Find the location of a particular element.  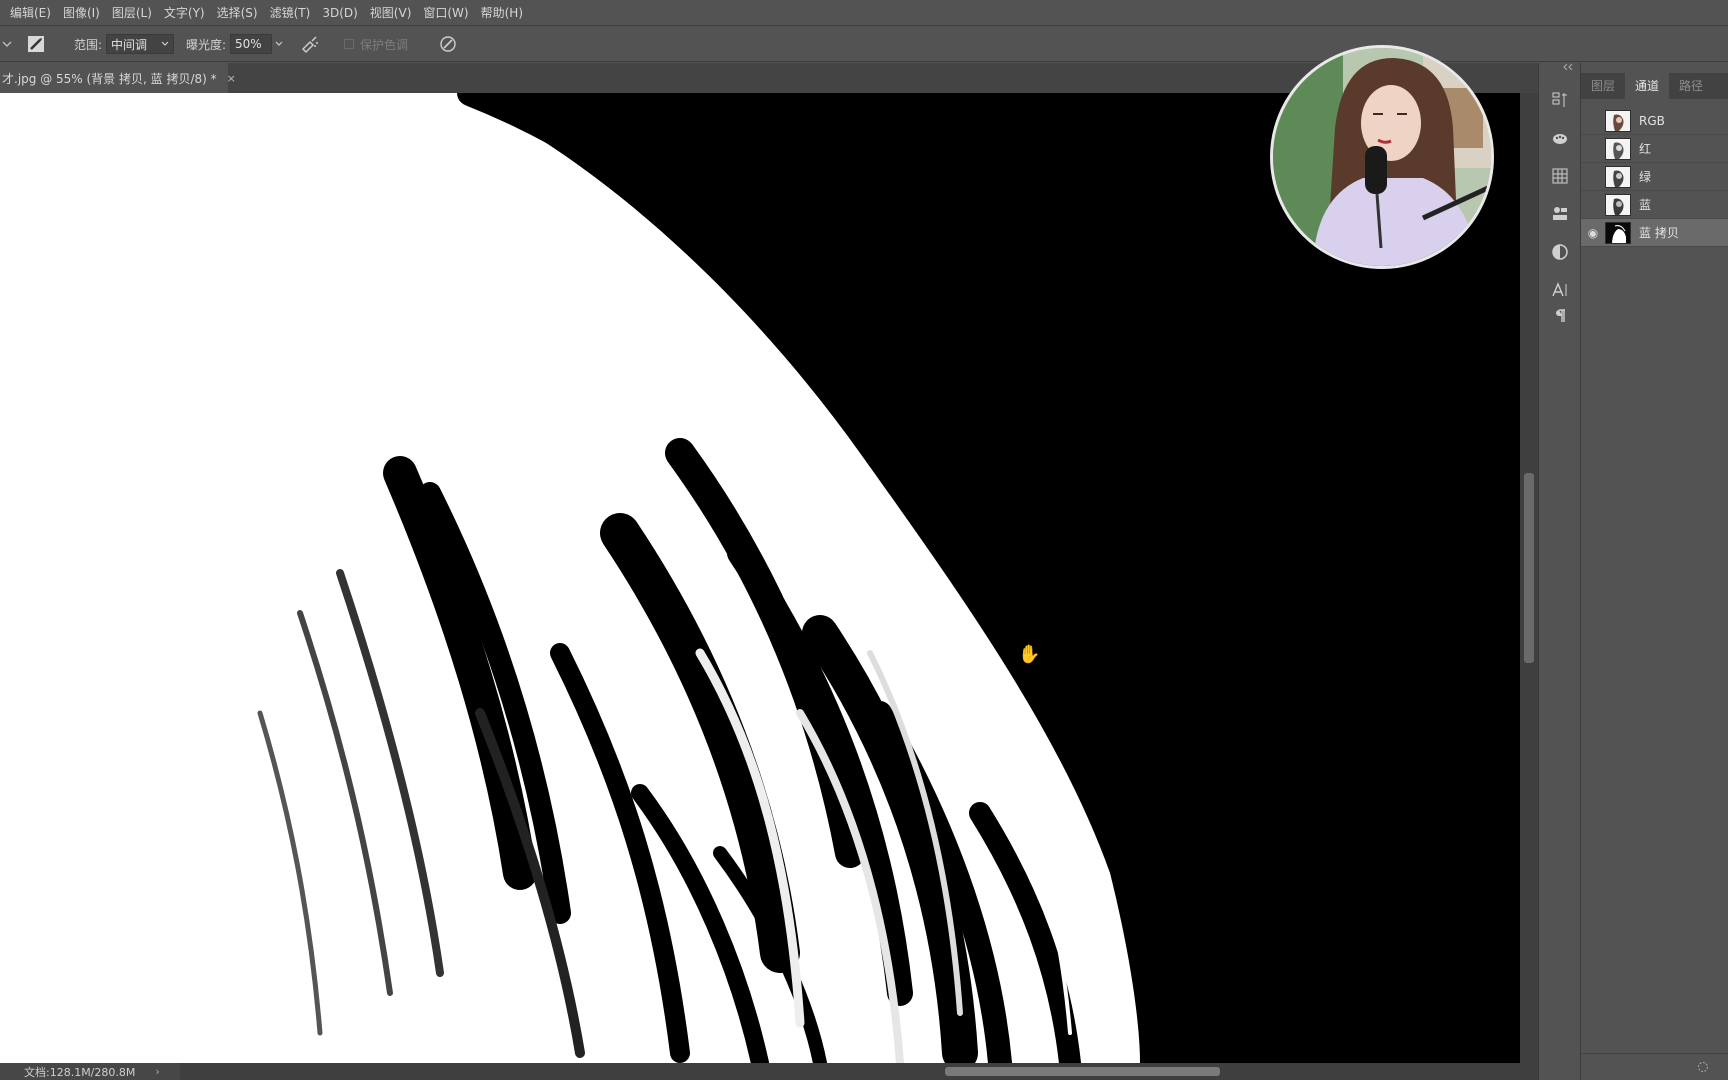

adjustments-icon is located at coordinates (1560, 252).